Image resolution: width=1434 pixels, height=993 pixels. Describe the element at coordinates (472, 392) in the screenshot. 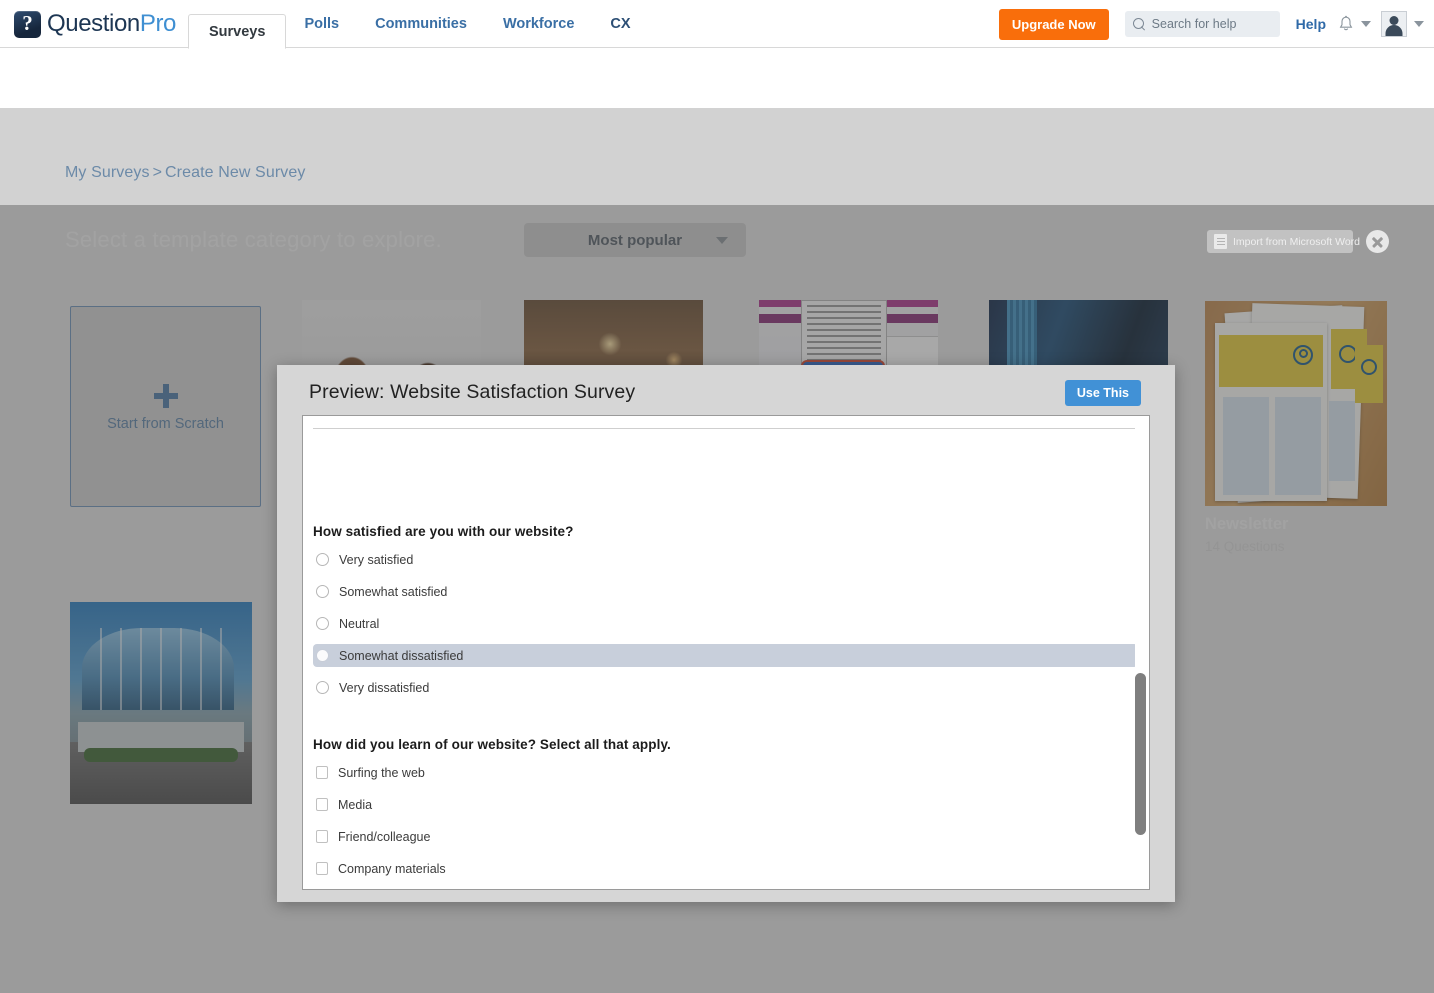

I see `modal-title: Preview: Website Satisfaction Survey` at that location.